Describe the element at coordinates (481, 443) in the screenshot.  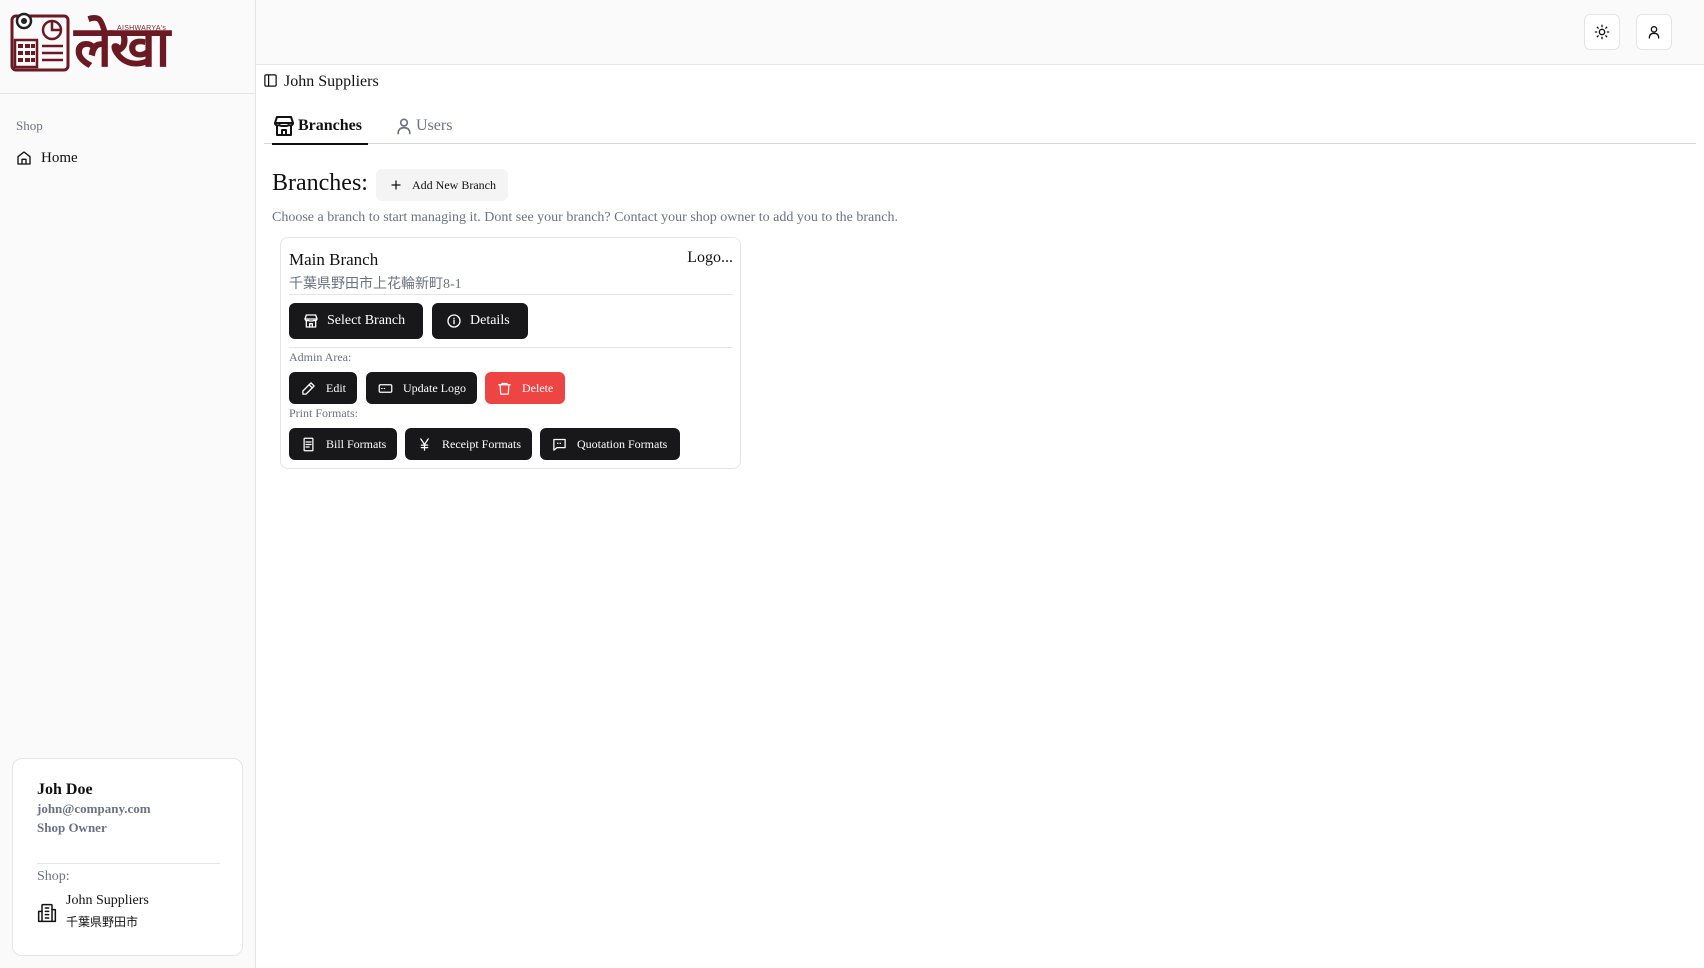
I see `receipt-formats-label: Receipt Formats` at that location.